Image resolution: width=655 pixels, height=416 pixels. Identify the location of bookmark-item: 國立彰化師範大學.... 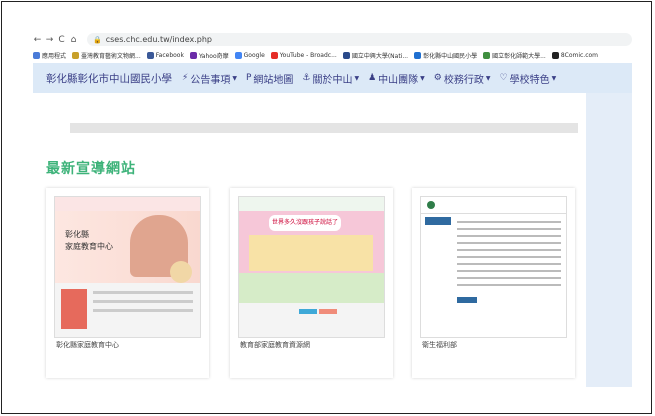
(514, 55).